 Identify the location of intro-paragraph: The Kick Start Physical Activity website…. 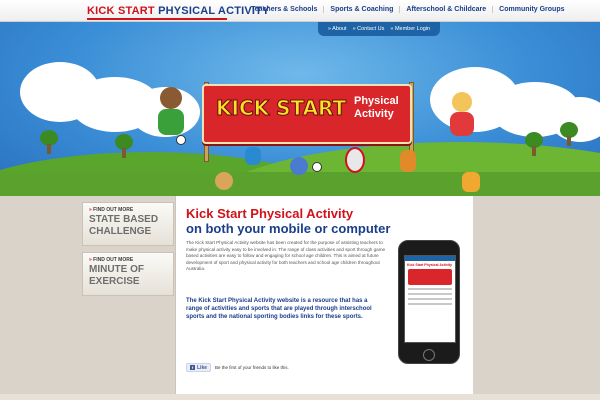
(286, 255).